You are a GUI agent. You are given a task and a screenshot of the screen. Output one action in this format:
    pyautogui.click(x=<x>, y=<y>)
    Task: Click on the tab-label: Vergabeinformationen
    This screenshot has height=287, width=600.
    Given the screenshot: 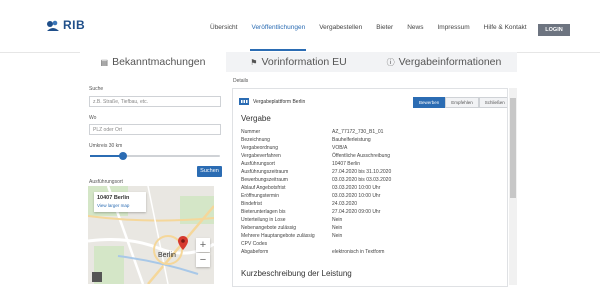 What is the action you would take?
    pyautogui.click(x=450, y=62)
    